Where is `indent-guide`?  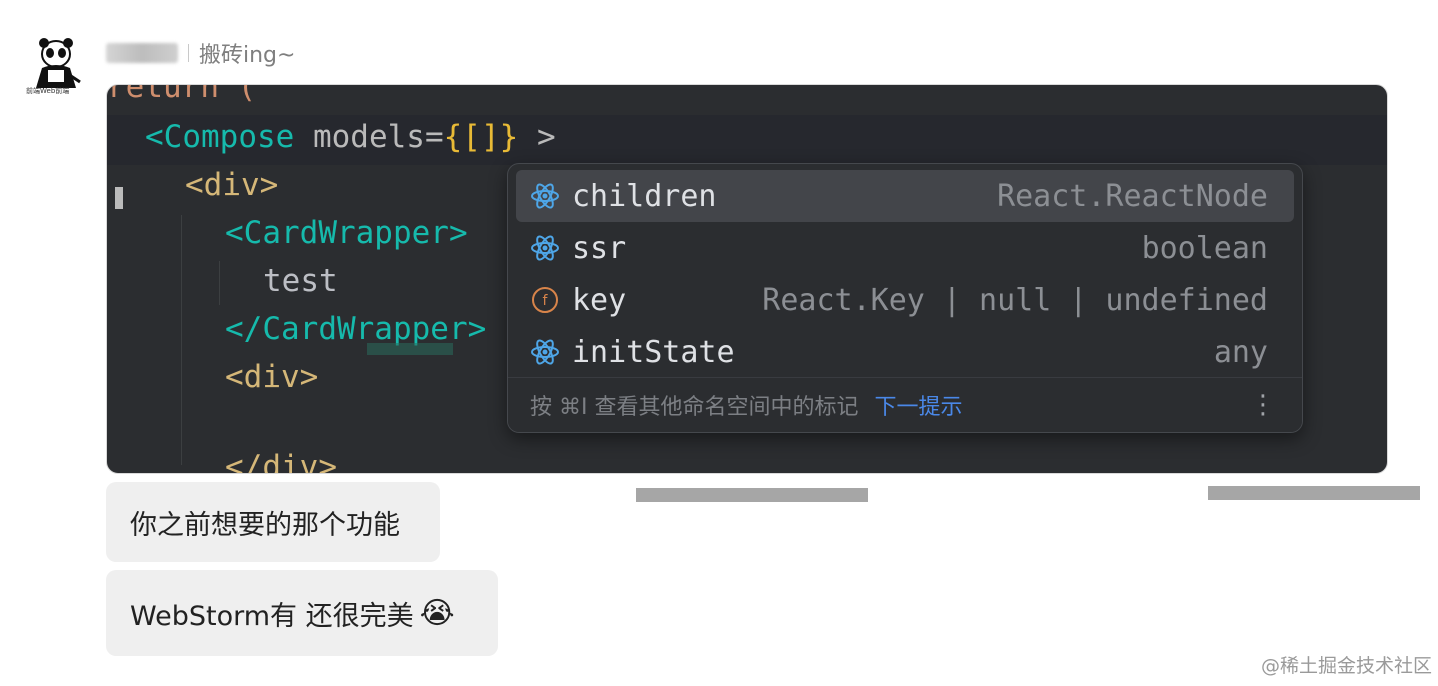 indent-guide is located at coordinates (181, 340).